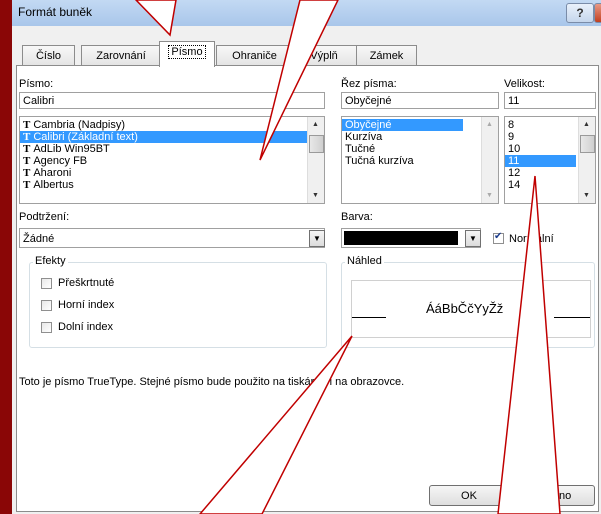  Describe the element at coordinates (597, 13) in the screenshot. I see `close-button: ✕` at that location.